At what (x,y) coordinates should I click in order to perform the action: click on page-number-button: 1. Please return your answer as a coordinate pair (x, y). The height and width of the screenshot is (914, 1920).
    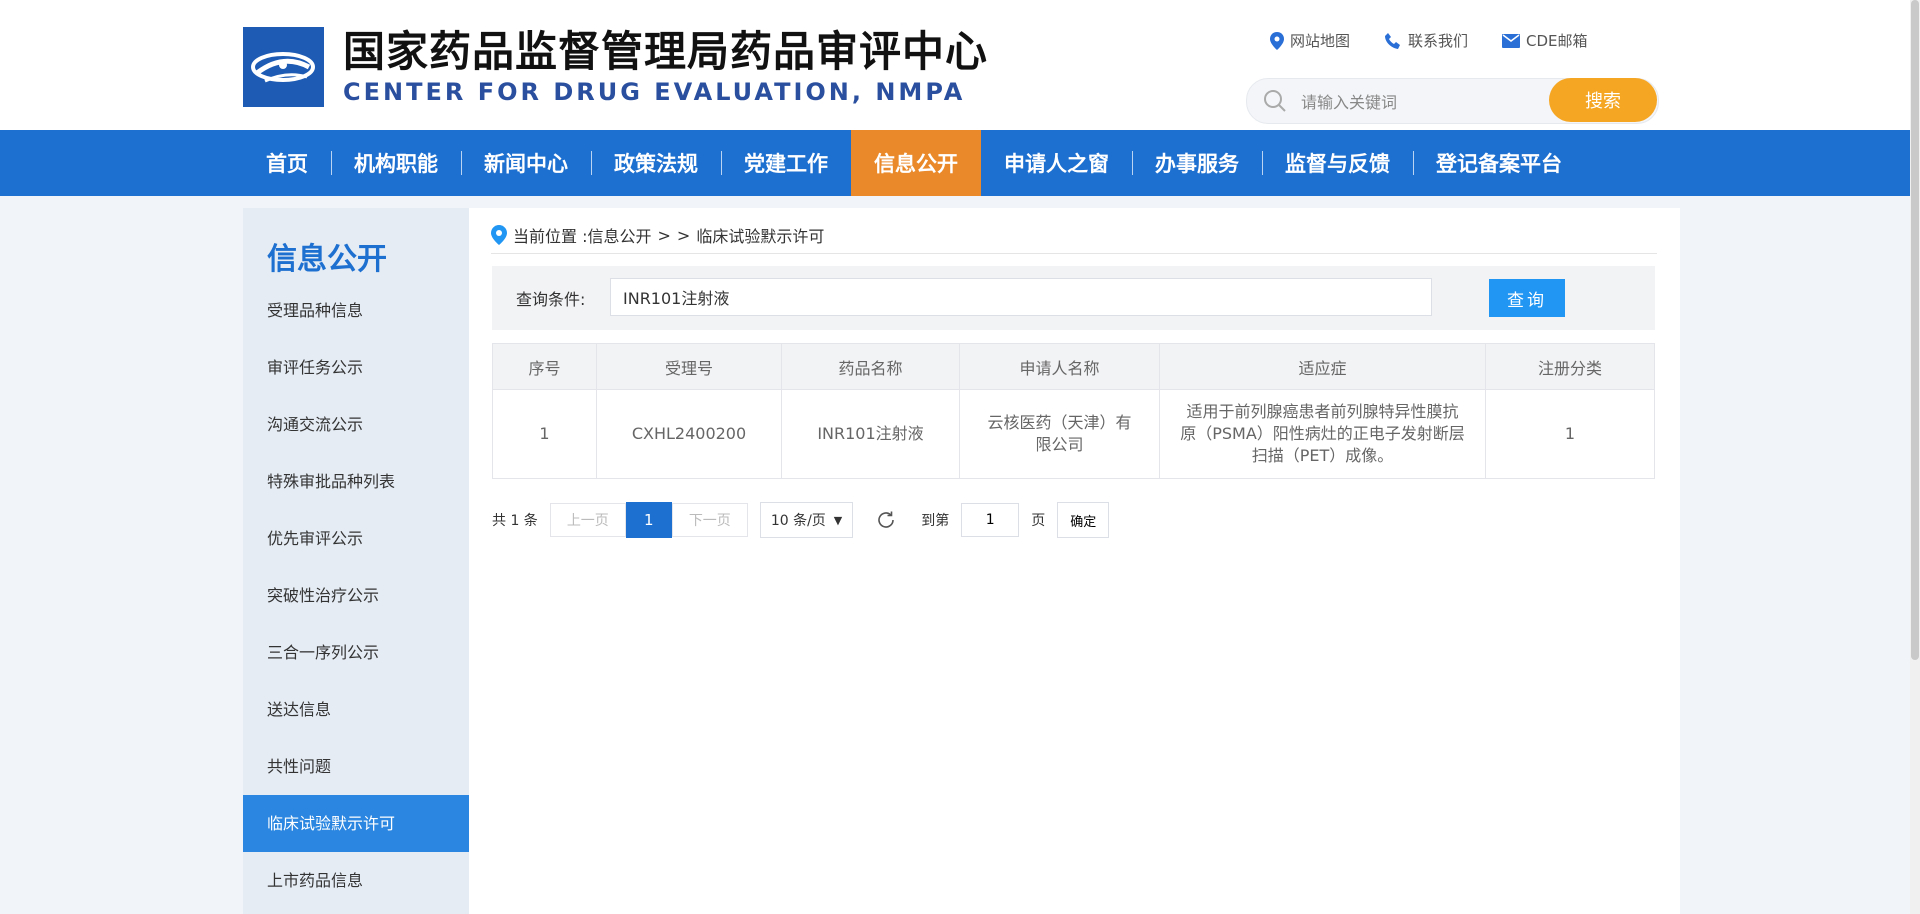
    Looking at the image, I should click on (648, 520).